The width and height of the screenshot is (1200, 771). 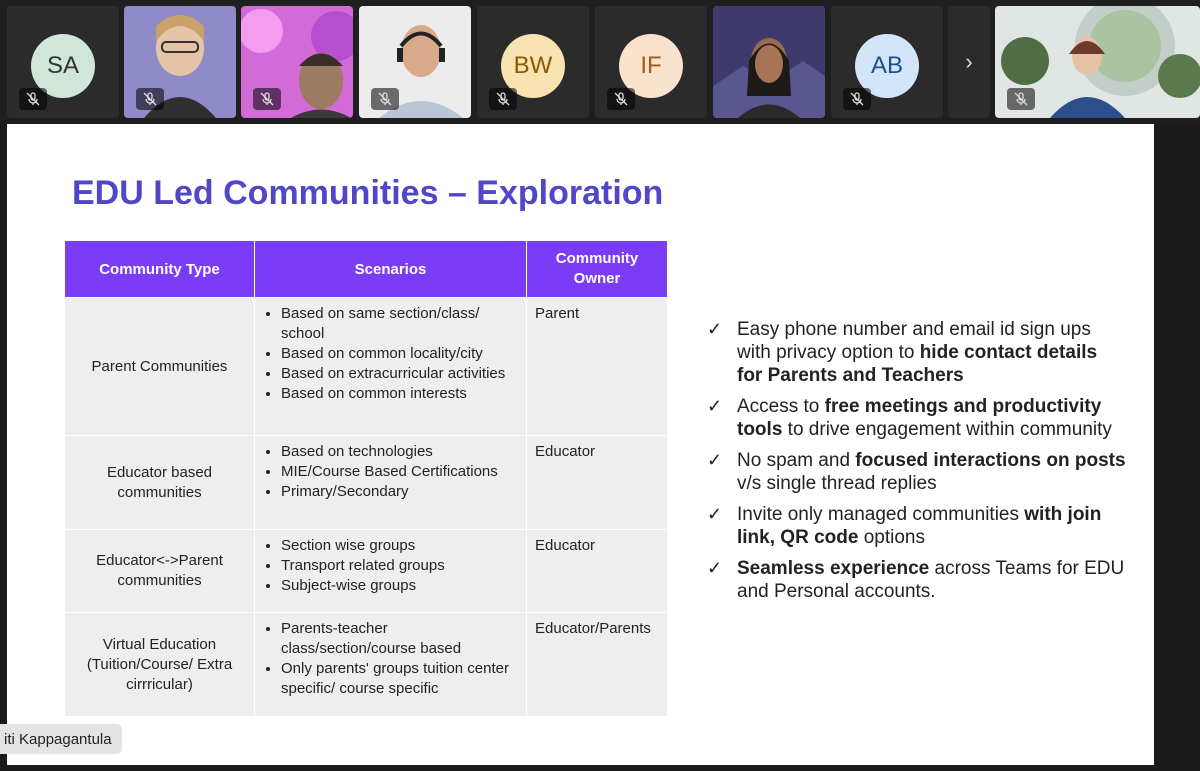 What do you see at coordinates (796, 460) in the screenshot?
I see `benefit-text: No spam and` at bounding box center [796, 460].